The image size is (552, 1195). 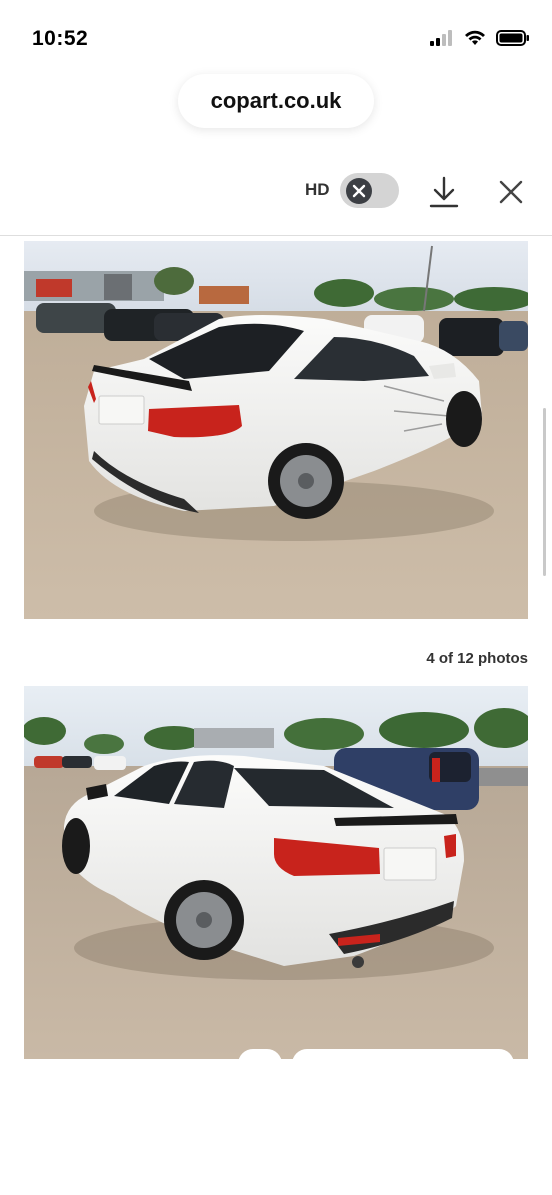 What do you see at coordinates (475, 37) in the screenshot?
I see `wifi-icon` at bounding box center [475, 37].